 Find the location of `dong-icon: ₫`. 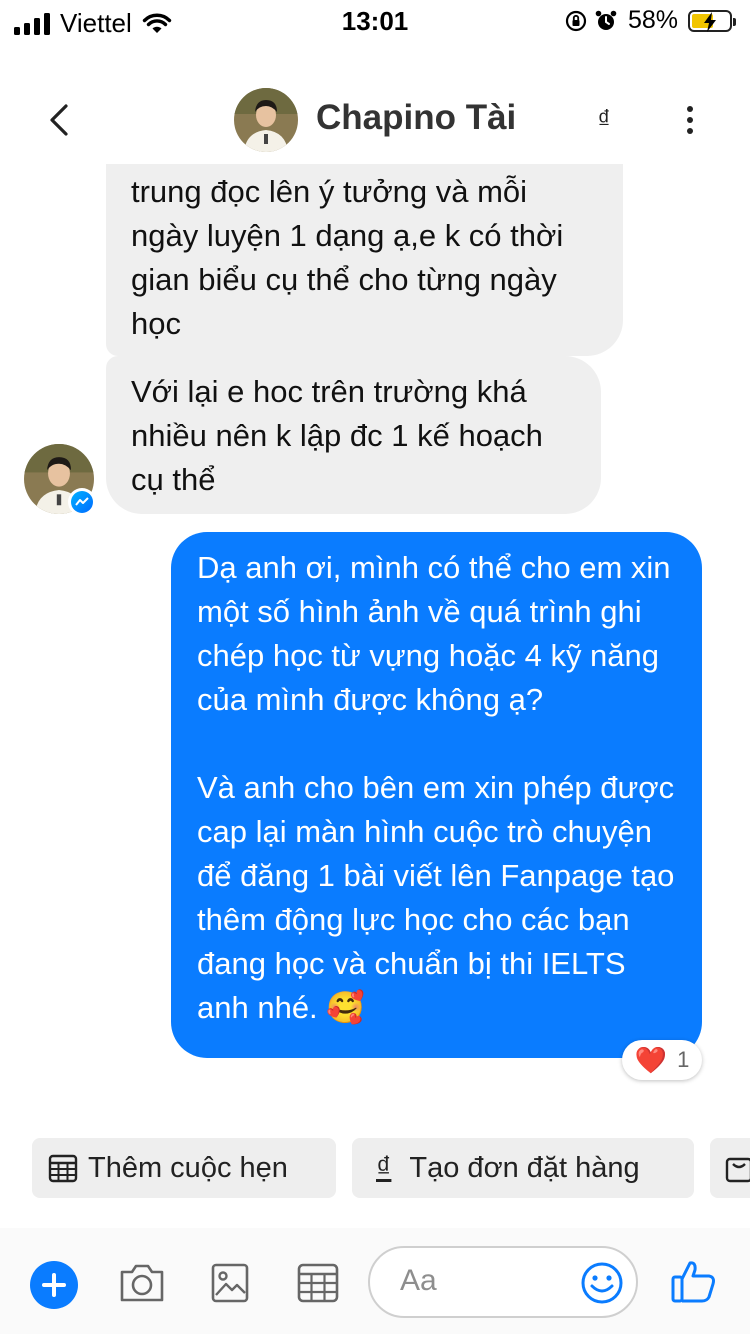

dong-icon: ₫ is located at coordinates (384, 1167).